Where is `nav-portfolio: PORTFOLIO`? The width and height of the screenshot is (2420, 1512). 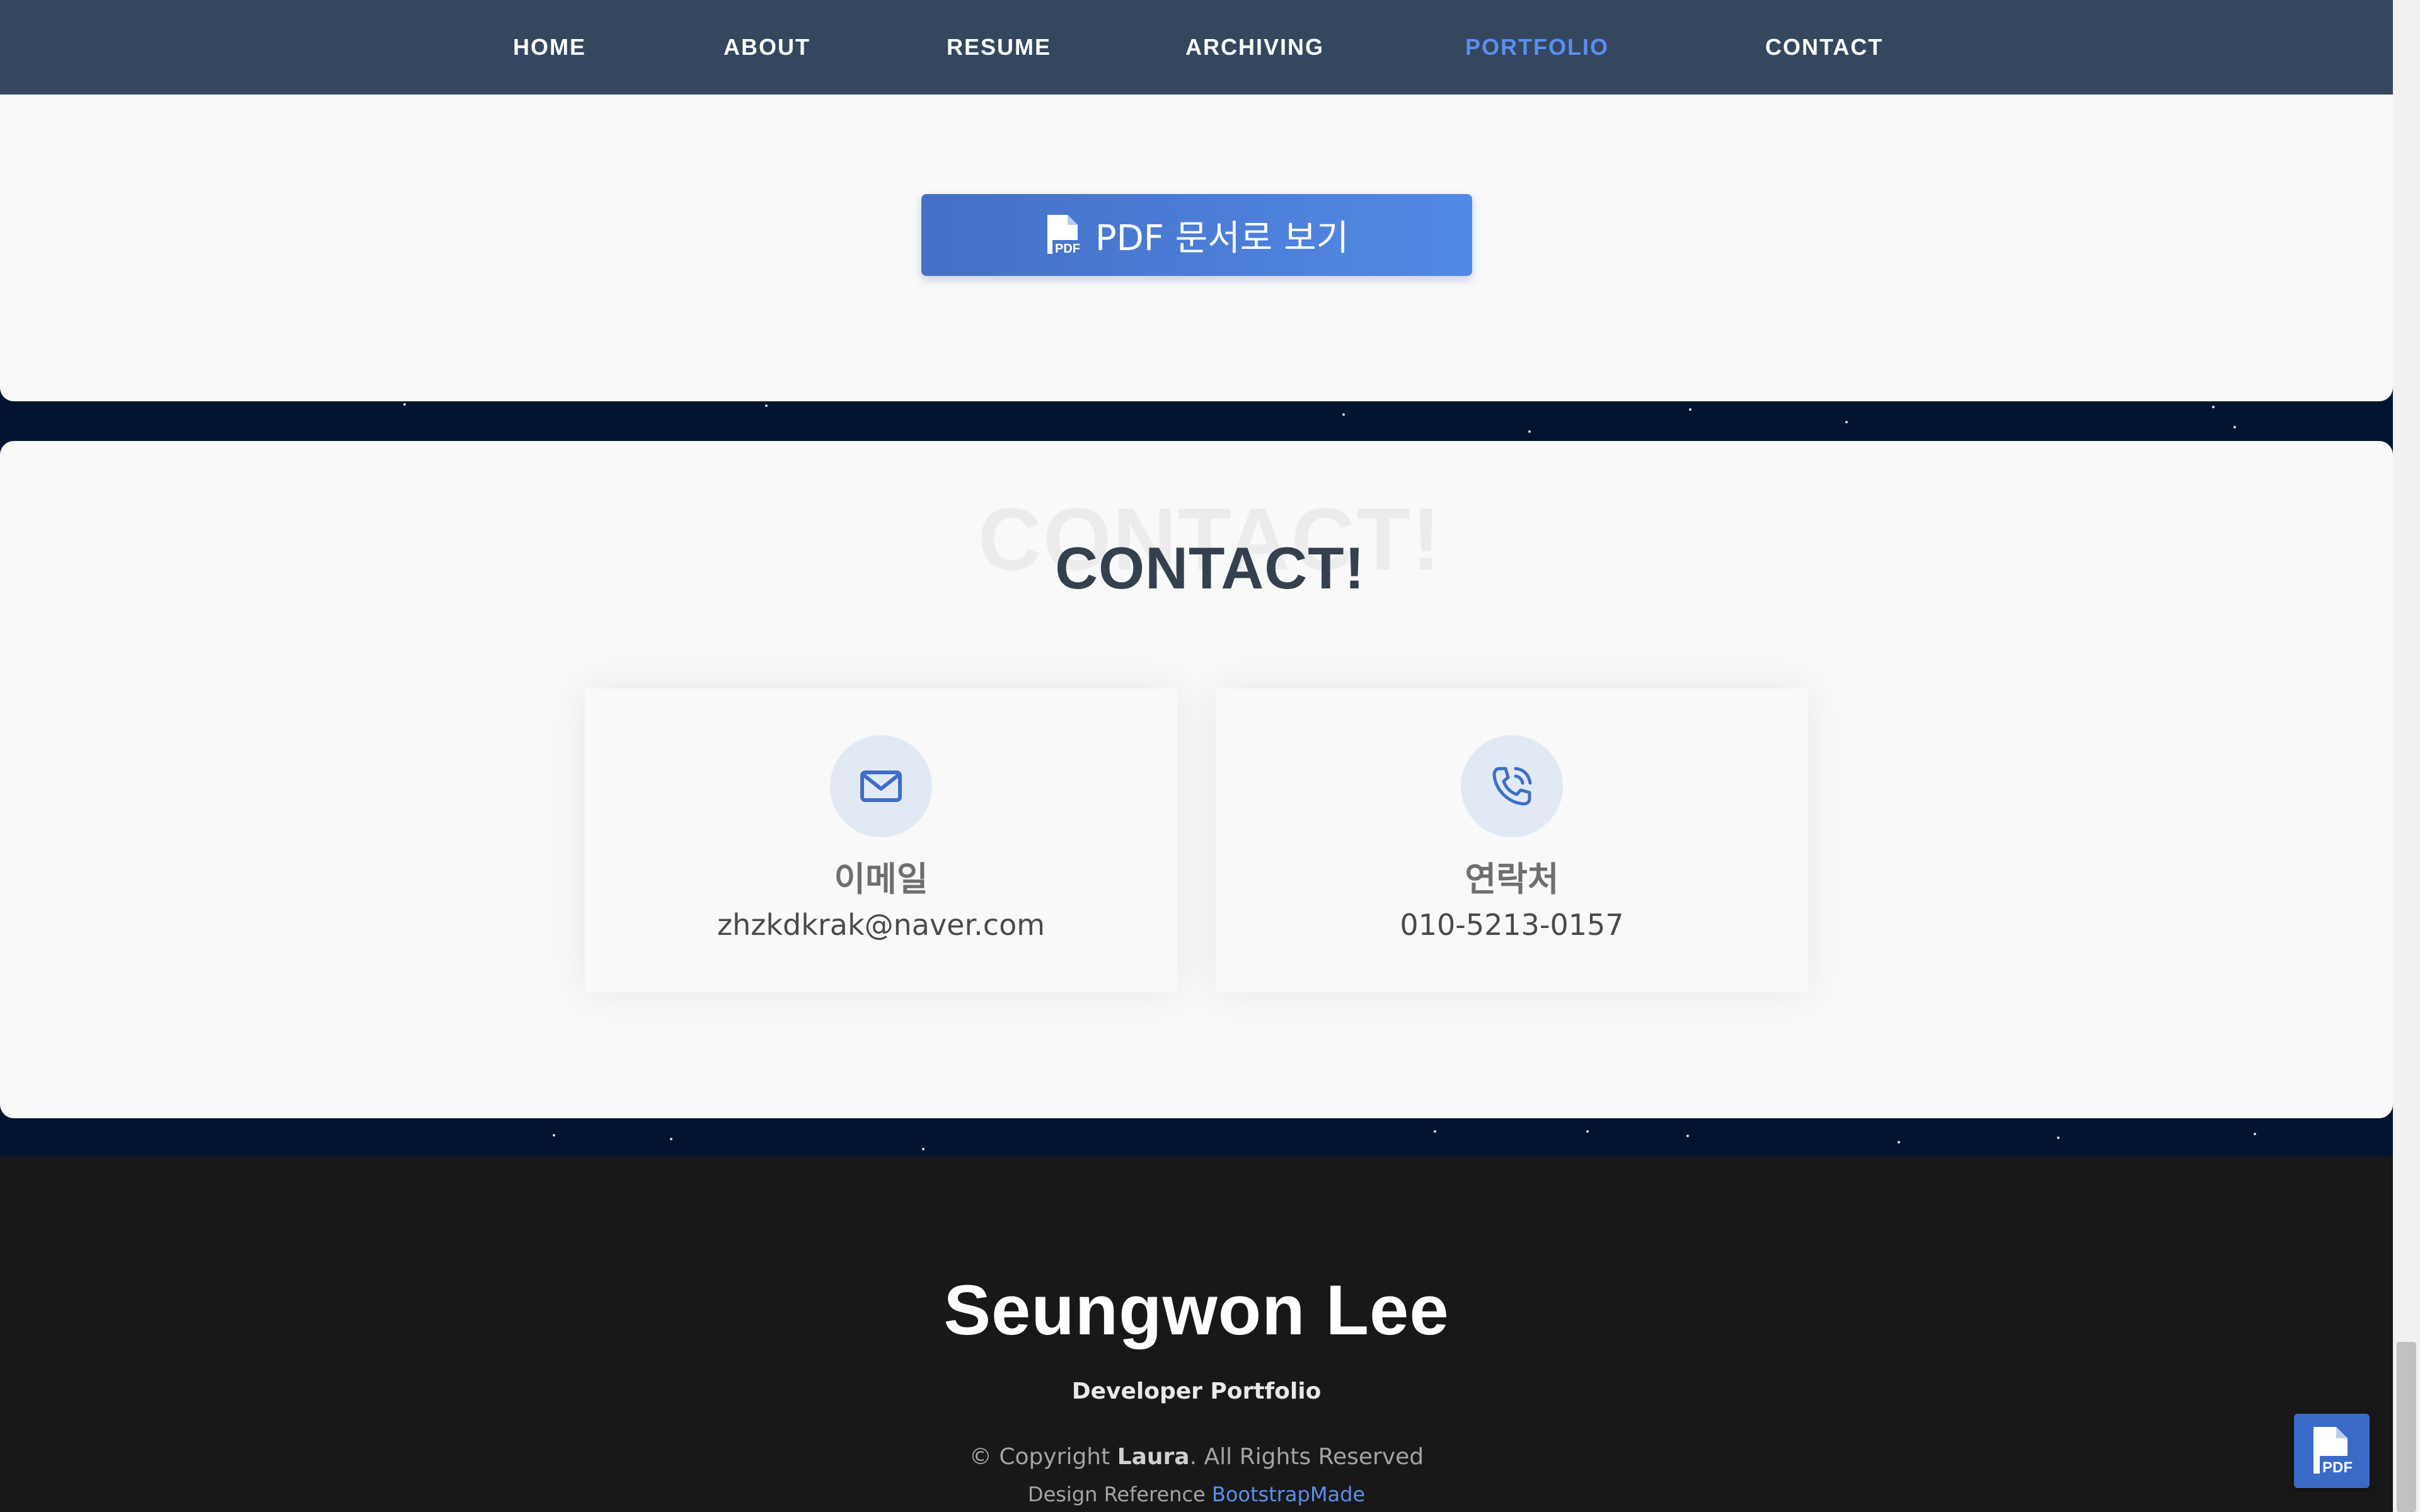 nav-portfolio: PORTFOLIO is located at coordinates (1537, 47).